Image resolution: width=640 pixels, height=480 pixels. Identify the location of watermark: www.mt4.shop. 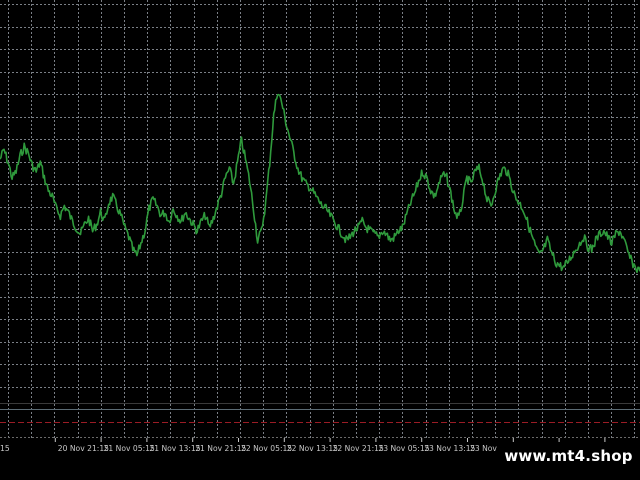
(568, 456).